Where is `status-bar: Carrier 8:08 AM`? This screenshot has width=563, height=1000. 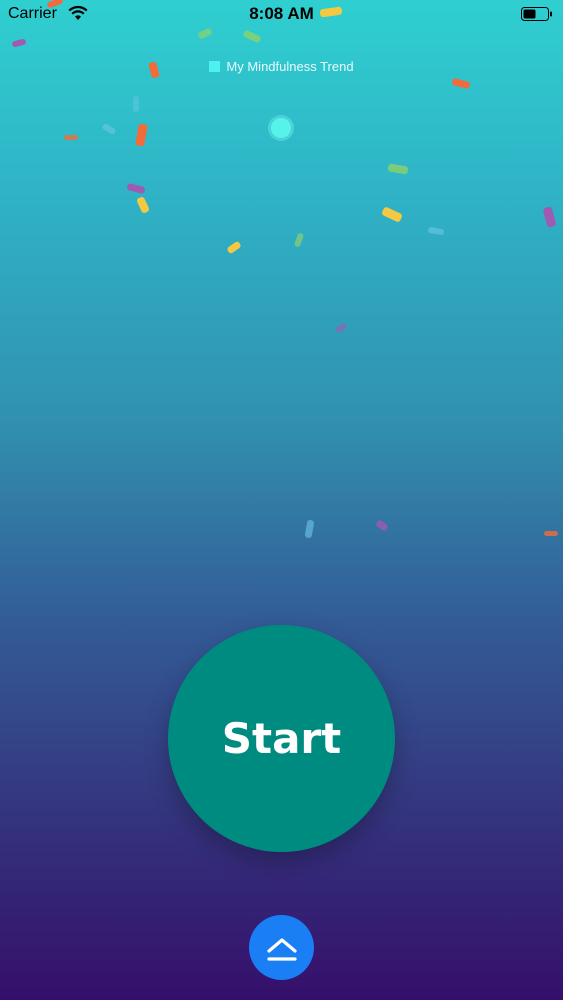
status-bar: Carrier 8:08 AM is located at coordinates (281, 15).